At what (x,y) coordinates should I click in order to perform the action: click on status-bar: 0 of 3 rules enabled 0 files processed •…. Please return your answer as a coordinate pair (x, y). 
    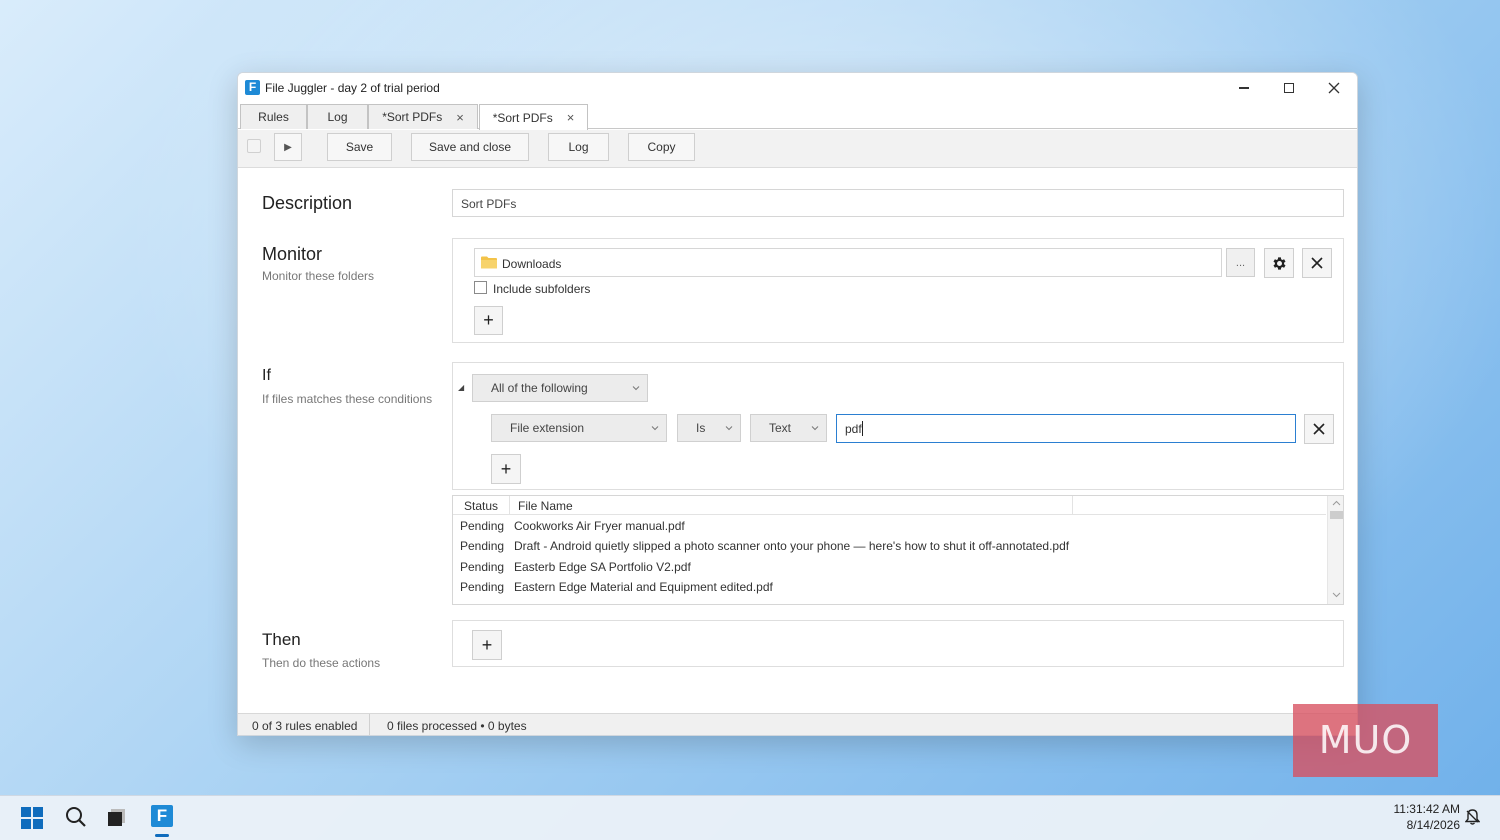
    Looking at the image, I should click on (797, 724).